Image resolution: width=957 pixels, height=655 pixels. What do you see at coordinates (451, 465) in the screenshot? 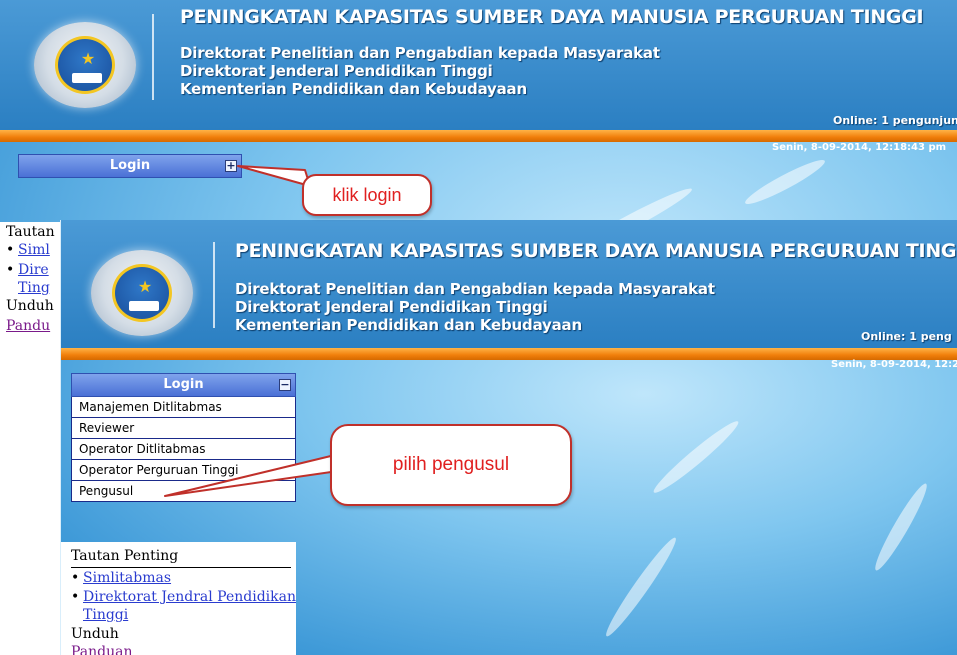
I see `pilih-pengusul-callout: pilih pengusul` at bounding box center [451, 465].